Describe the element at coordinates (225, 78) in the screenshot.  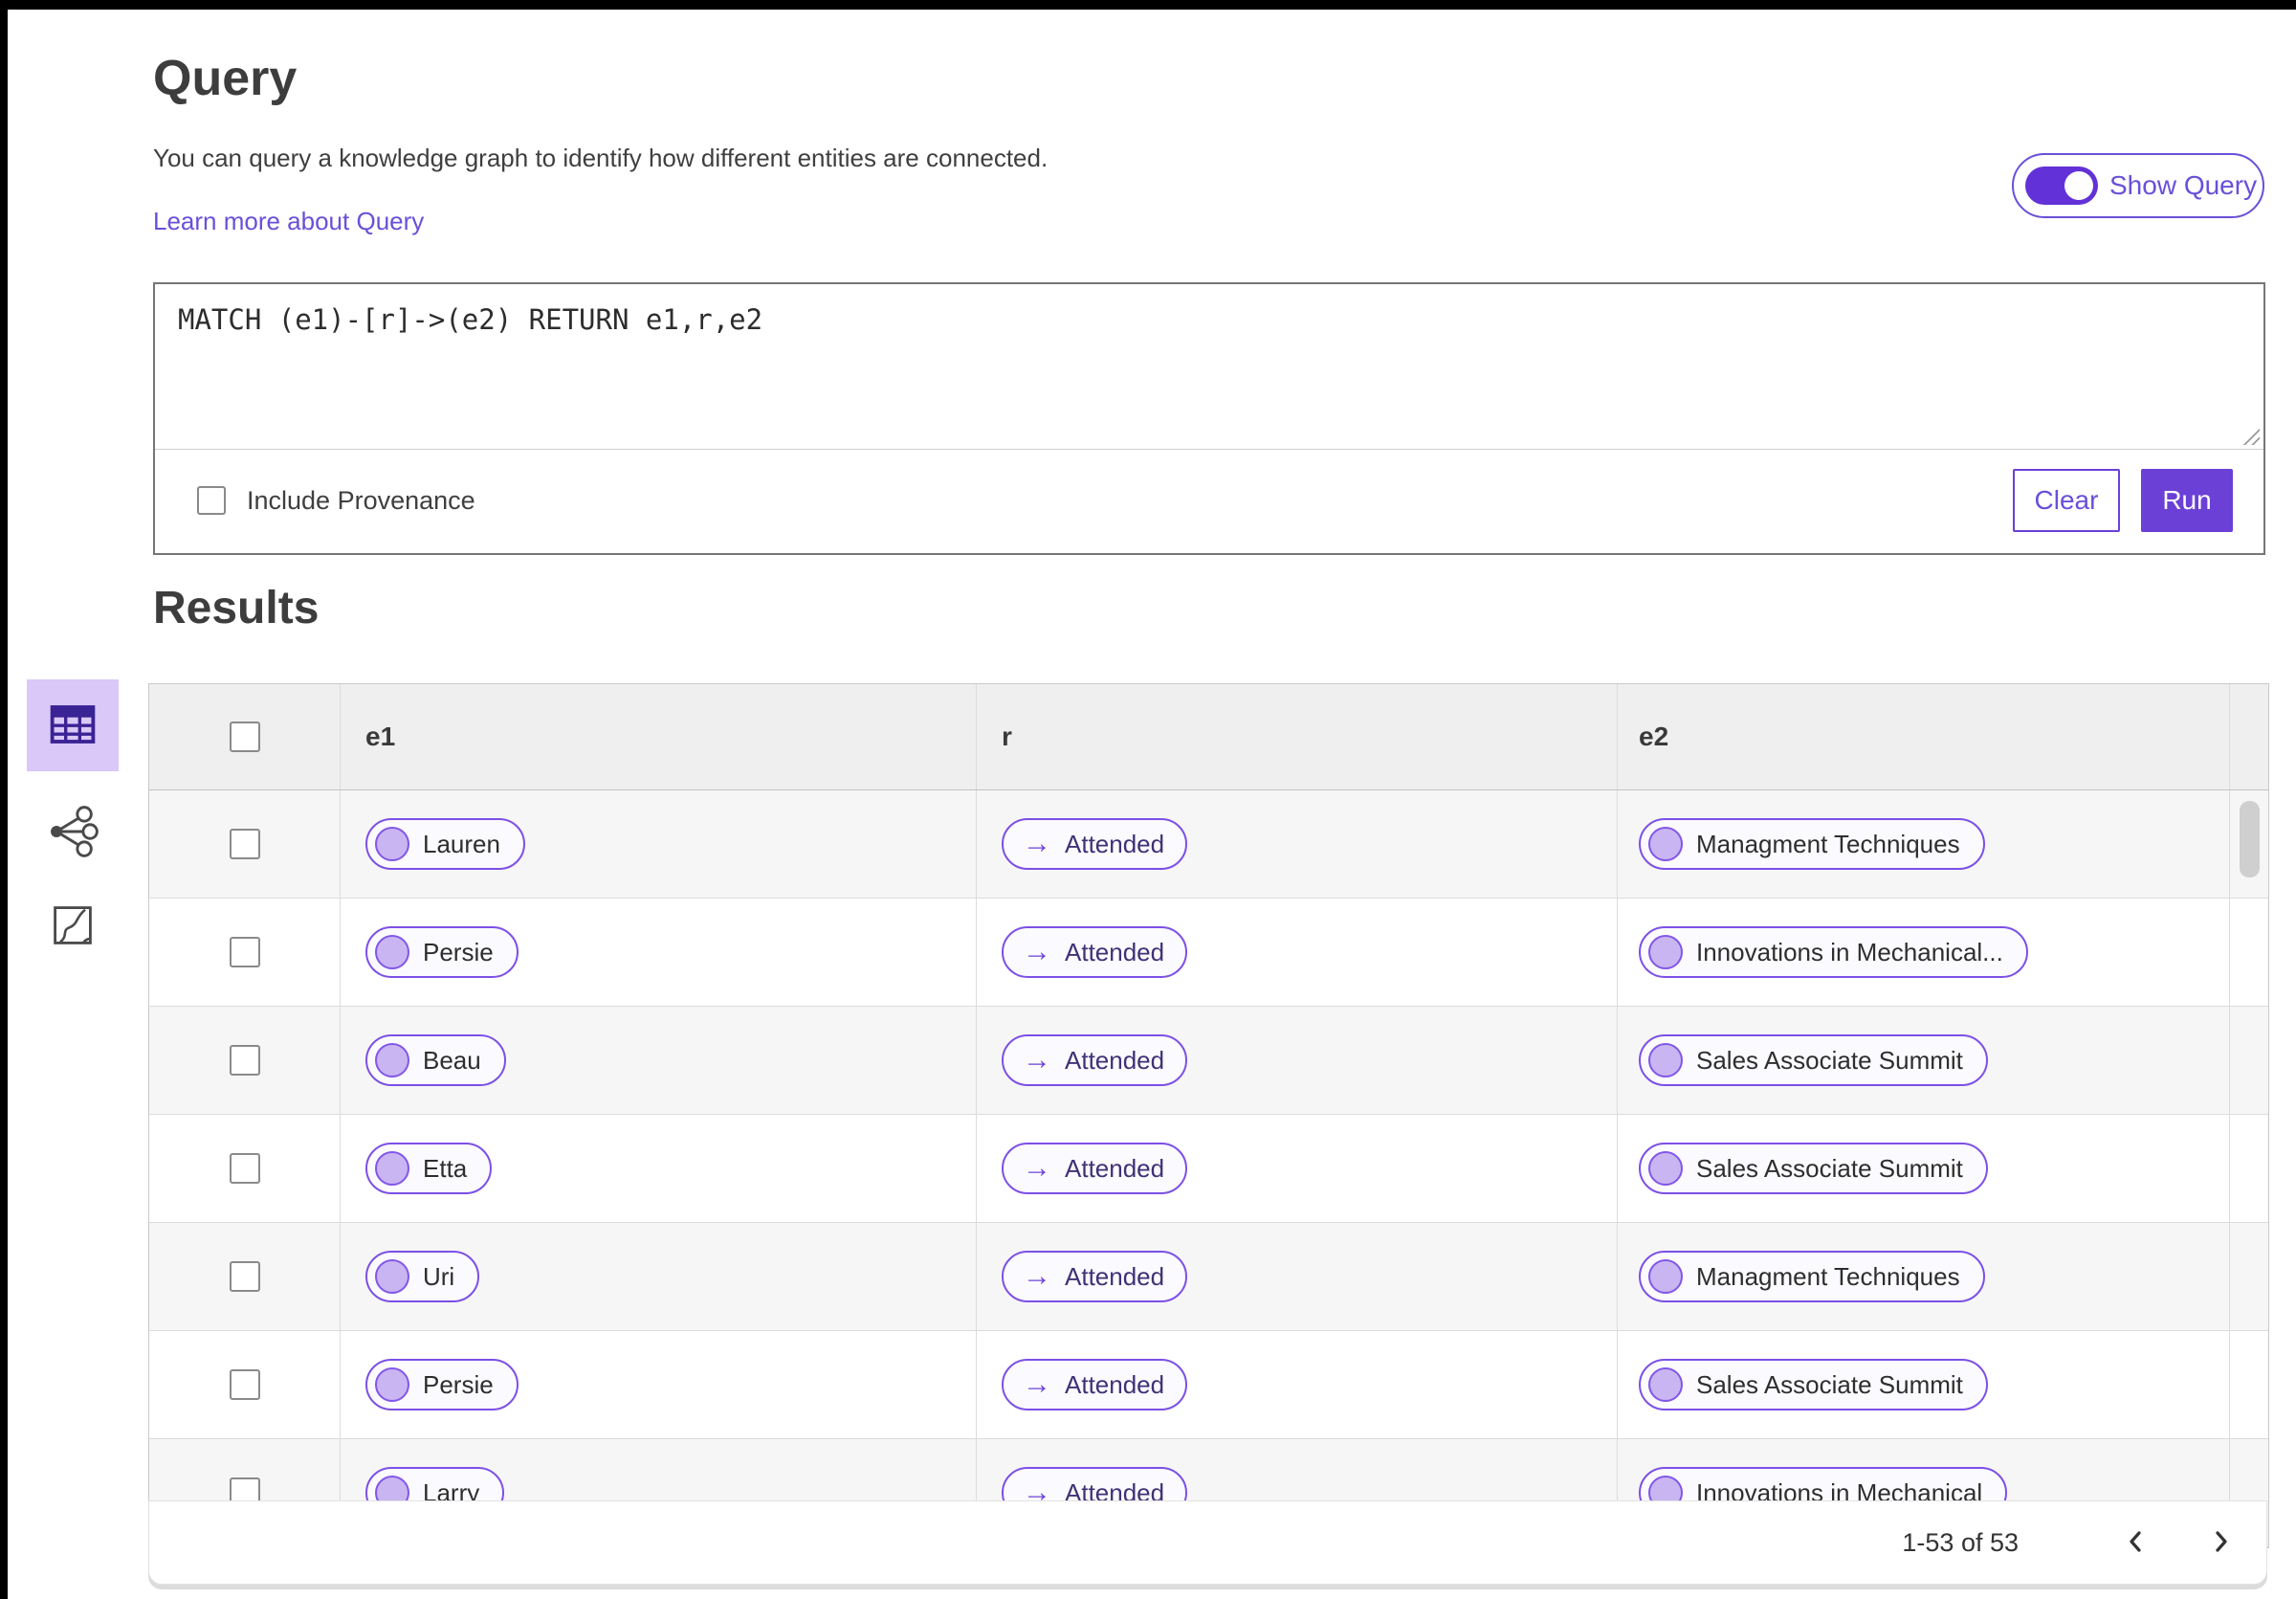
I see `page-title: Query` at that location.